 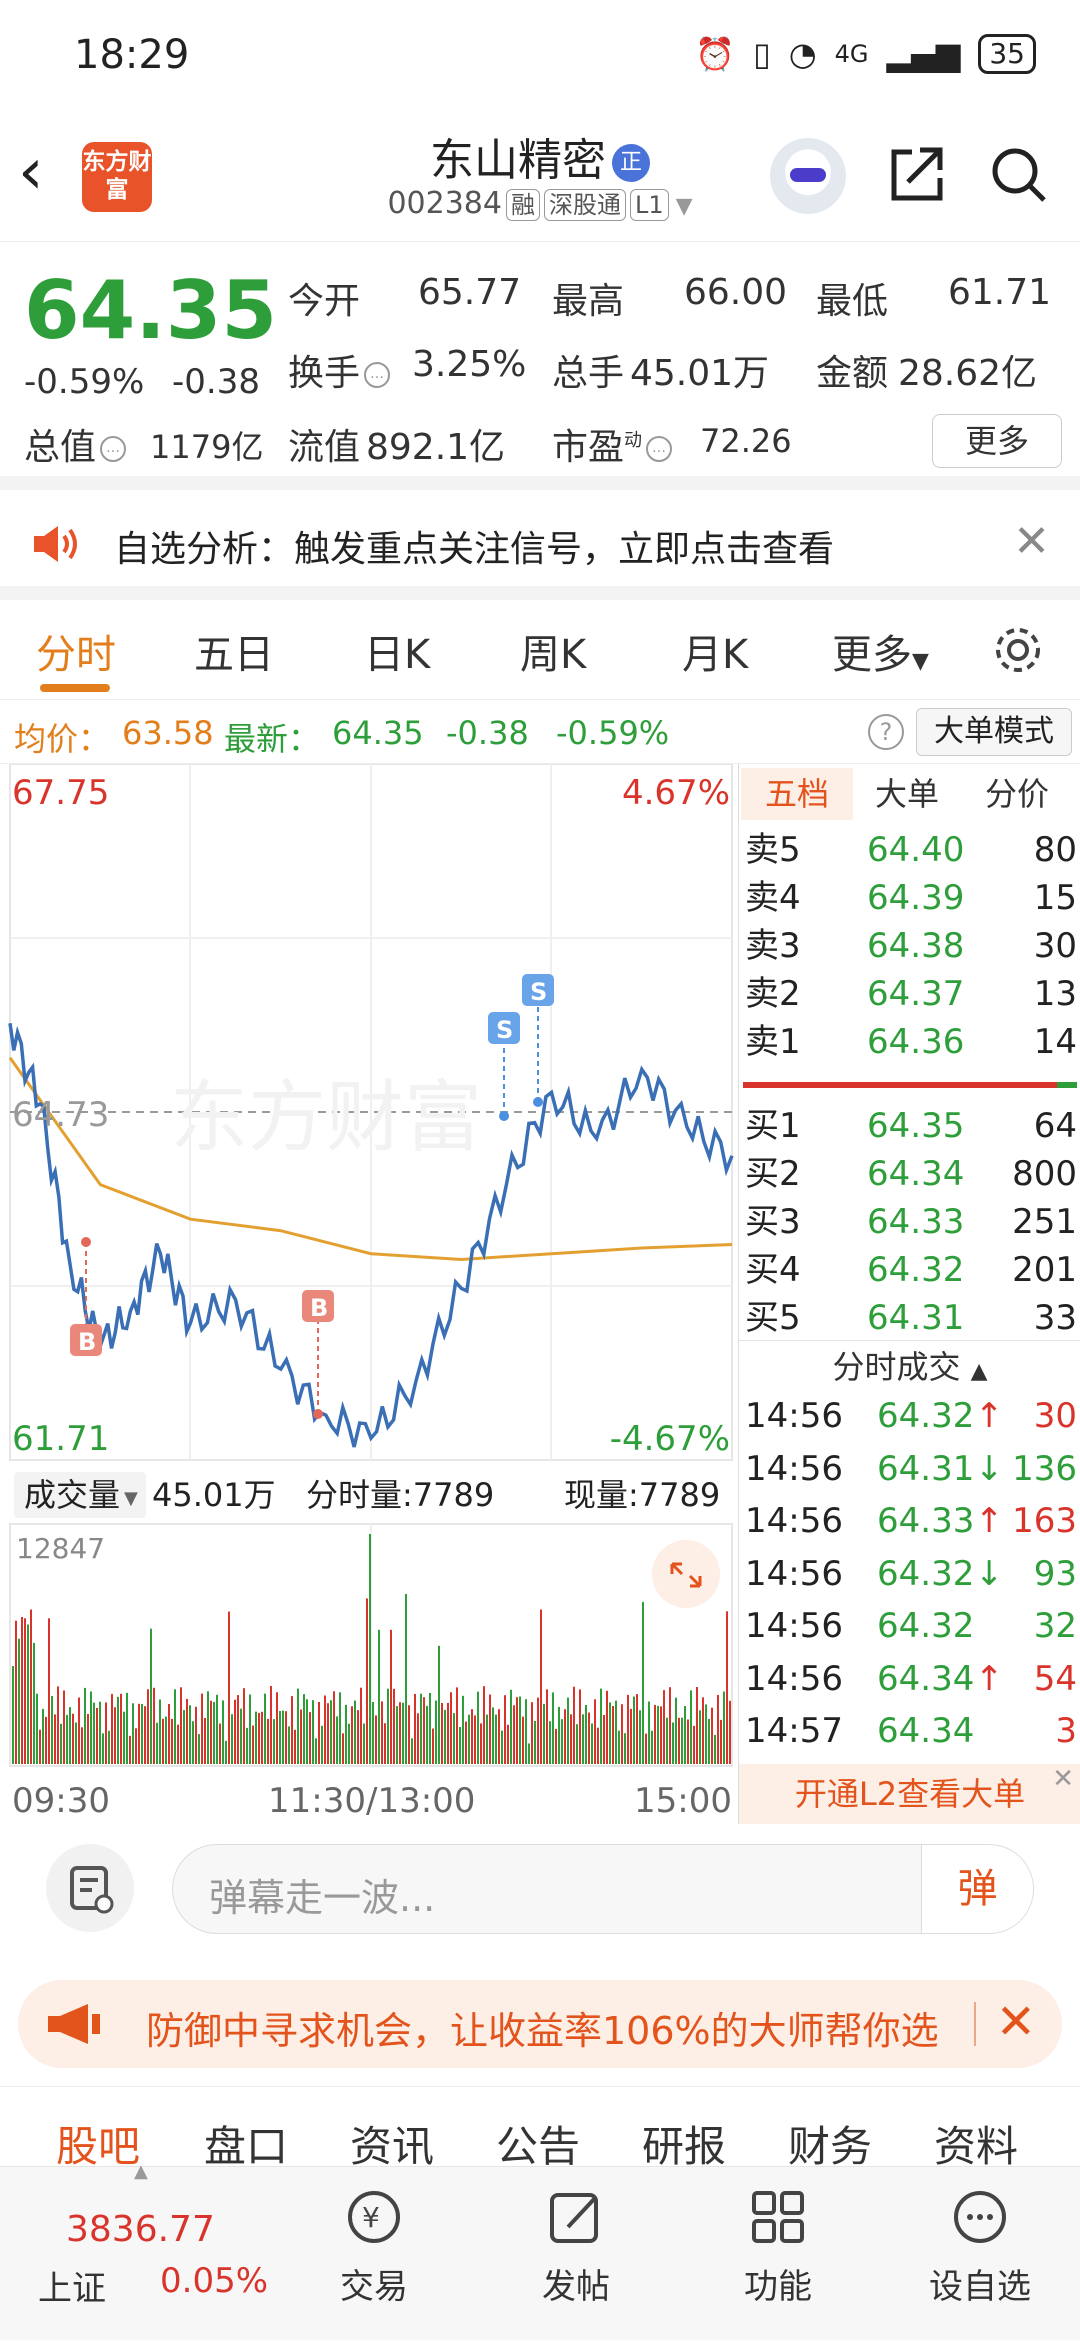 What do you see at coordinates (797, 794) in the screenshot?
I see `tab-five-levels: 五档` at bounding box center [797, 794].